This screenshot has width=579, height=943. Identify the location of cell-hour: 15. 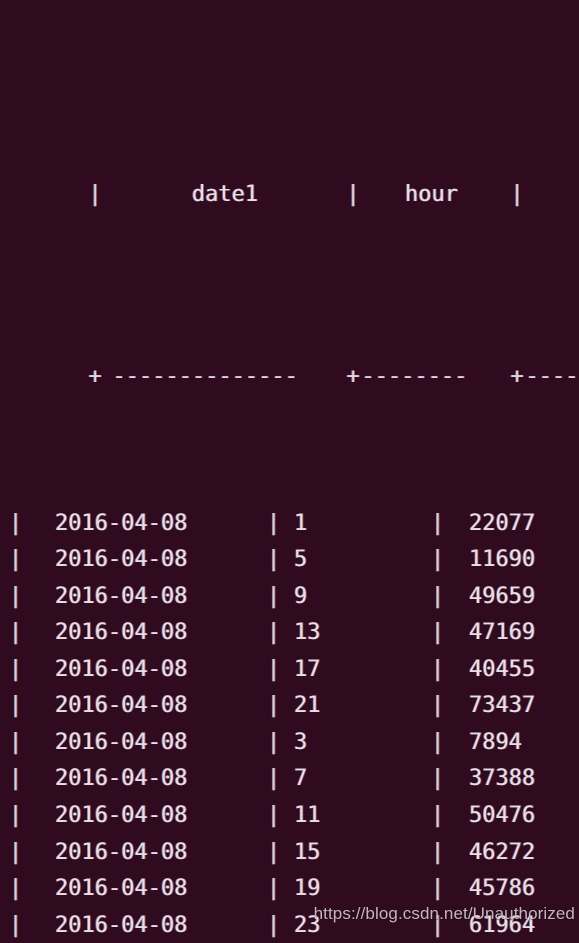
(307, 852).